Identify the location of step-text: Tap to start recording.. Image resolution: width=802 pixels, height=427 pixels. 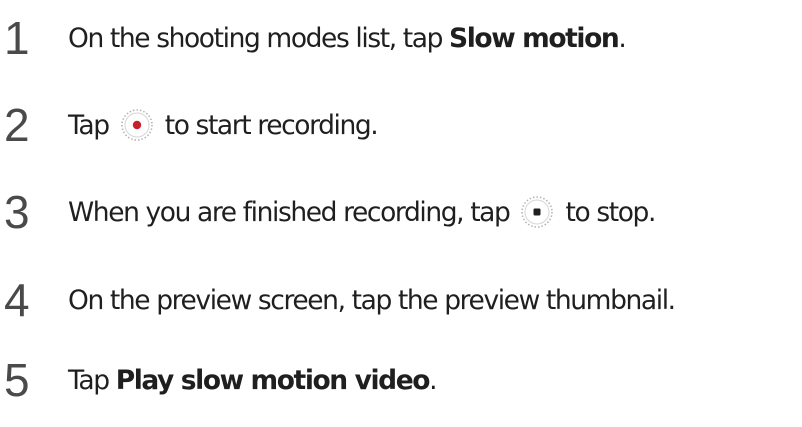
(223, 125).